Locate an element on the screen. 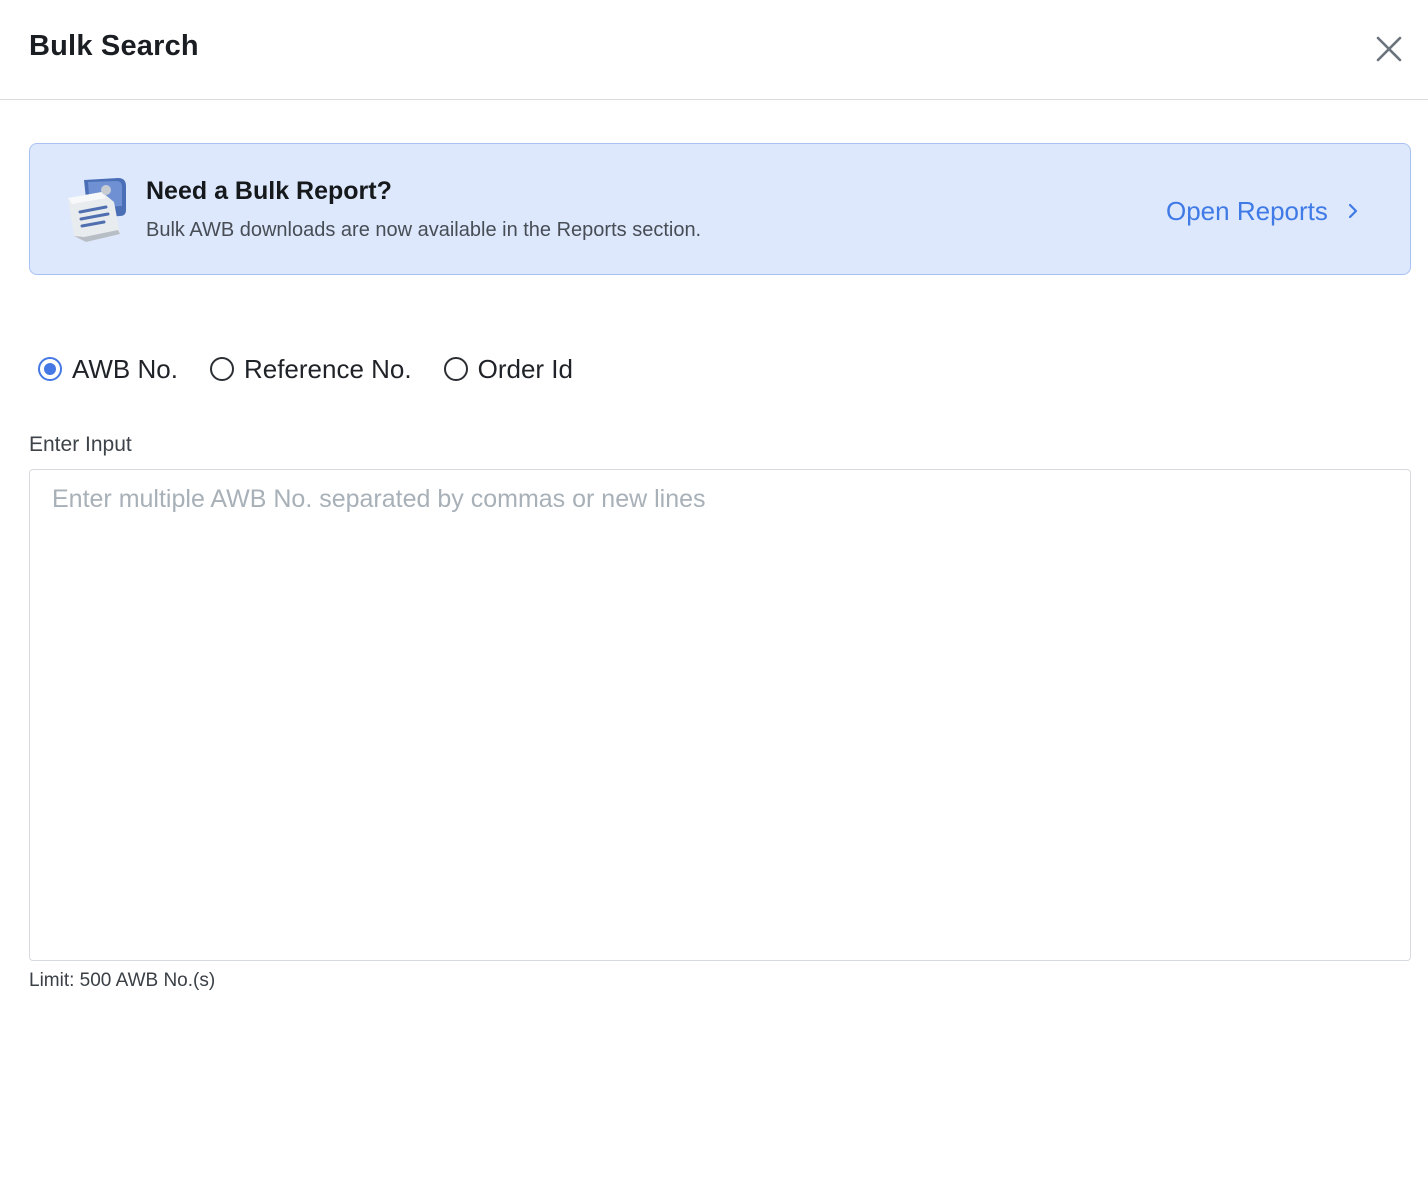 The height and width of the screenshot is (1190, 1428). radio-label-reference-no: Reference No. is located at coordinates (327, 368).